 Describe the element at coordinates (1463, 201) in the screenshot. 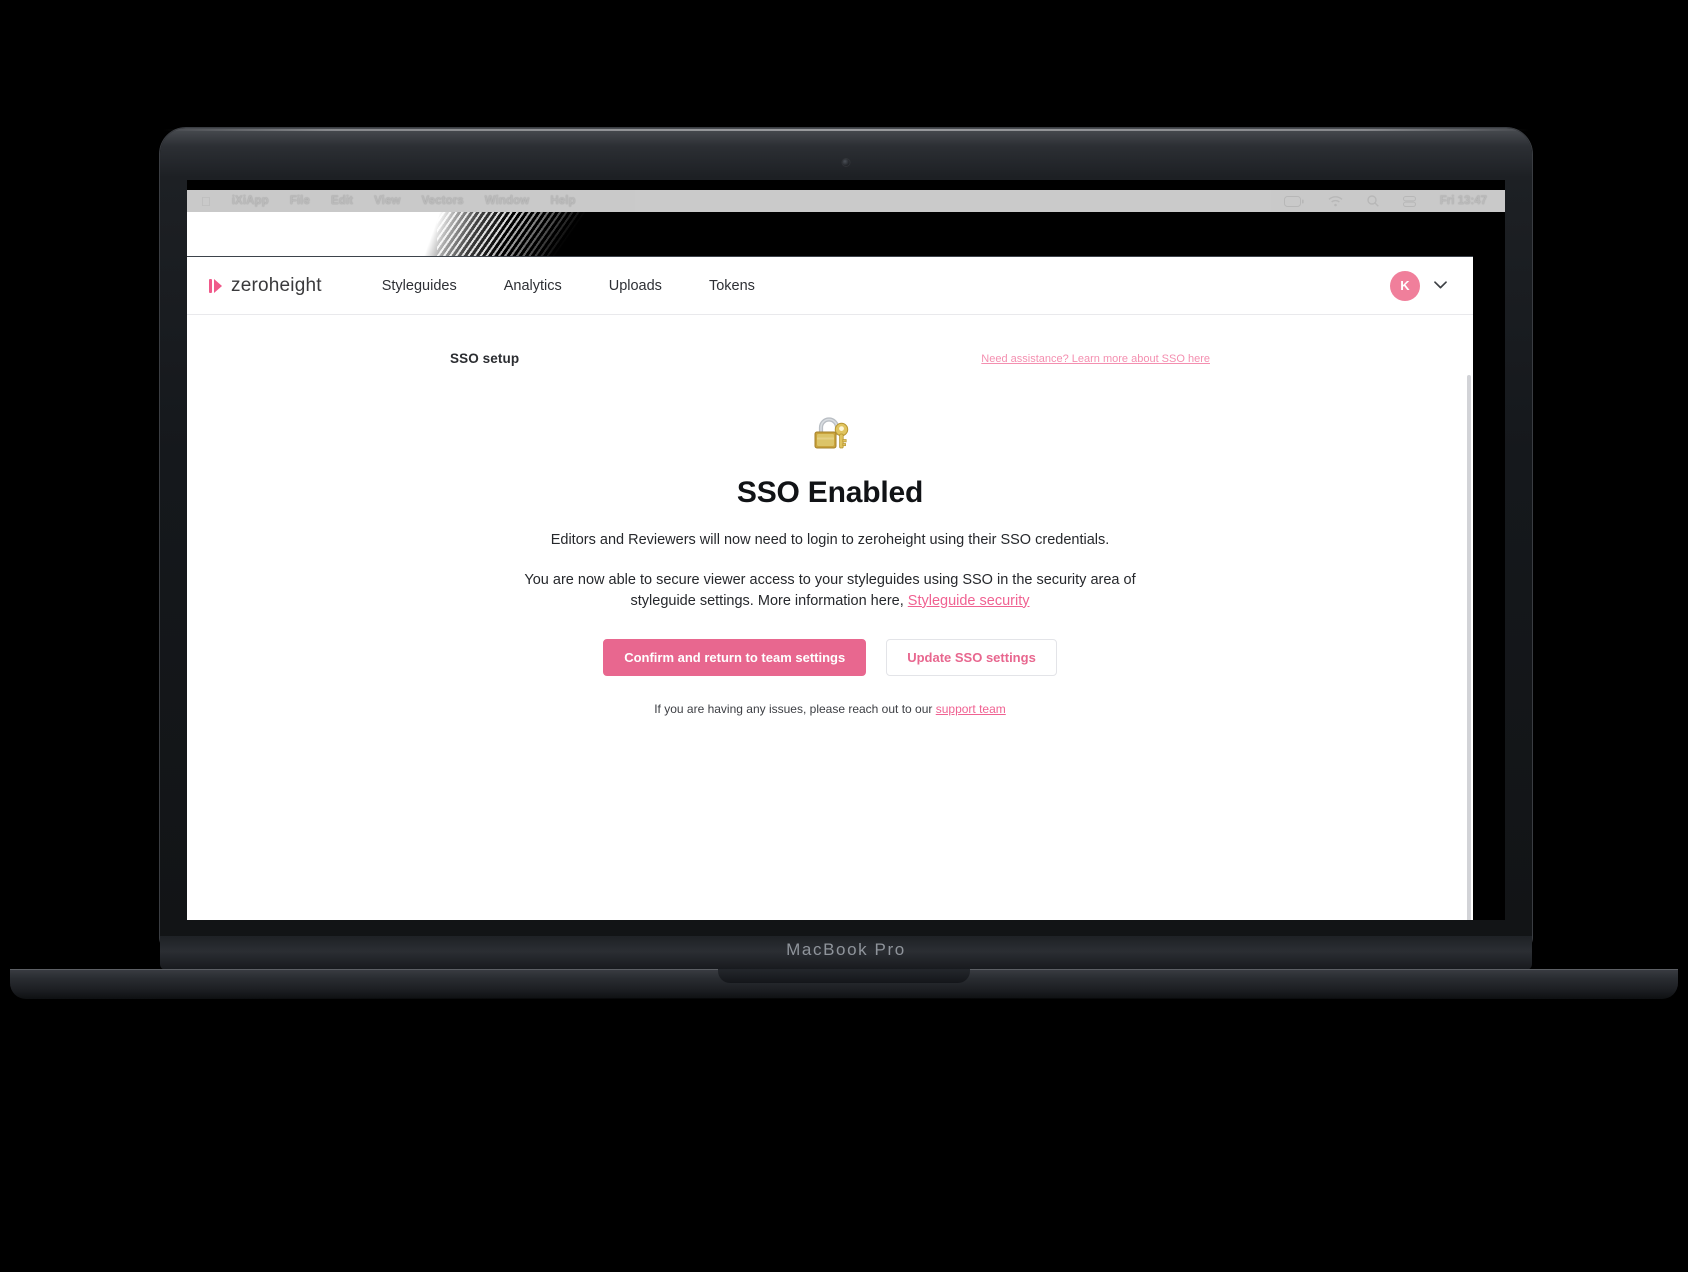

I see `menu-bar-clock: Fri 13:47` at that location.